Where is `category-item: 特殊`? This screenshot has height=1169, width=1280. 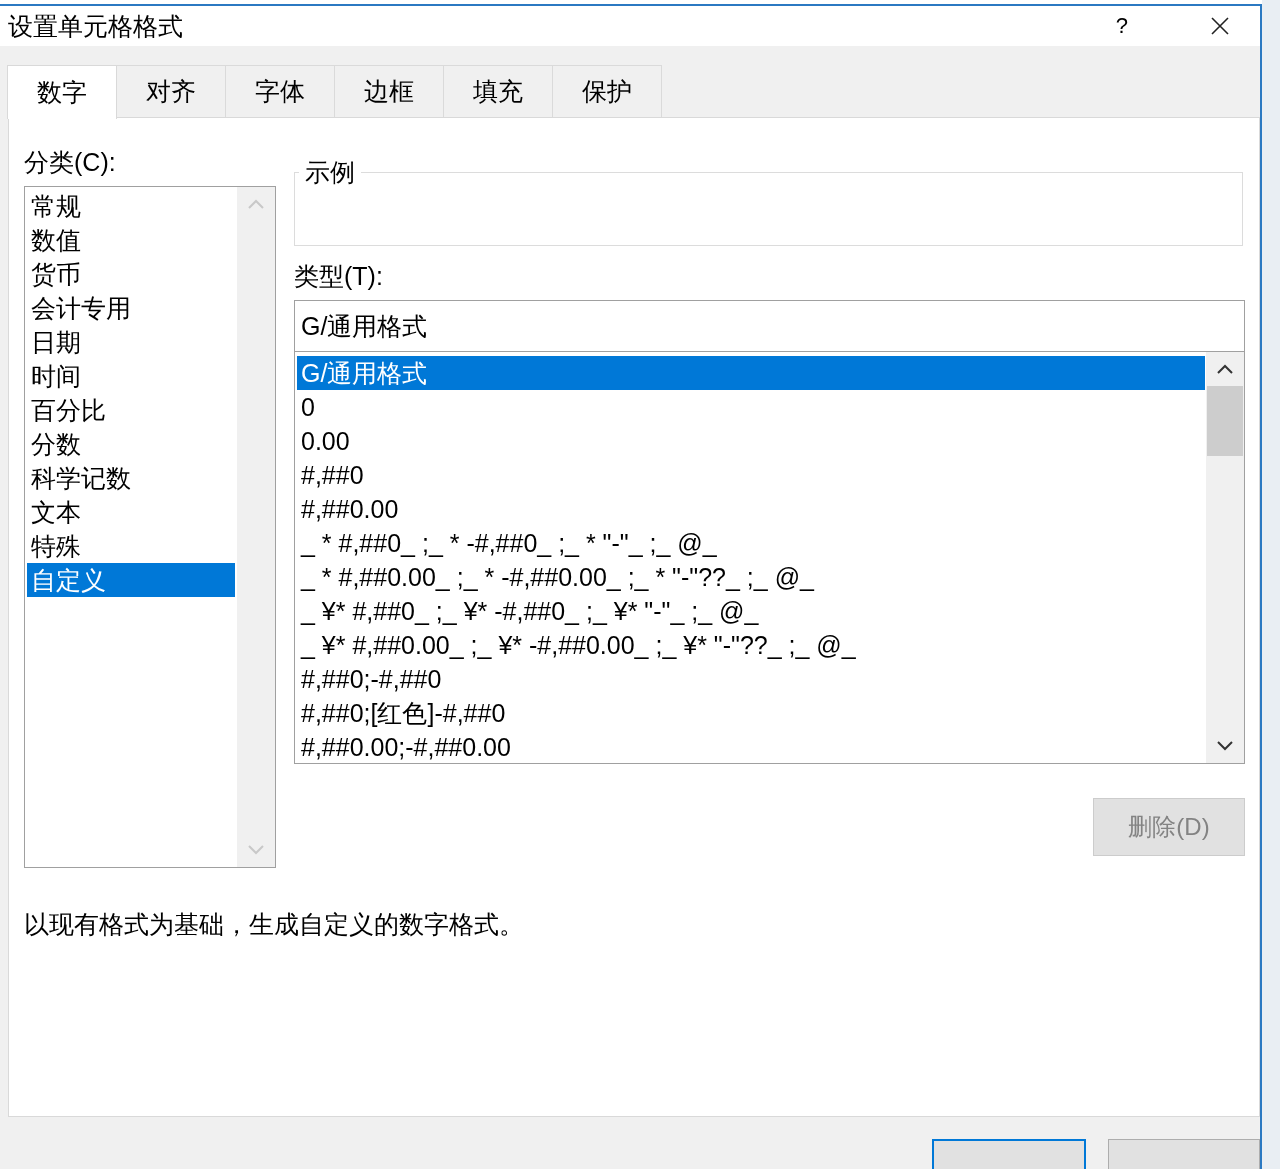
category-item: 特殊 is located at coordinates (131, 546).